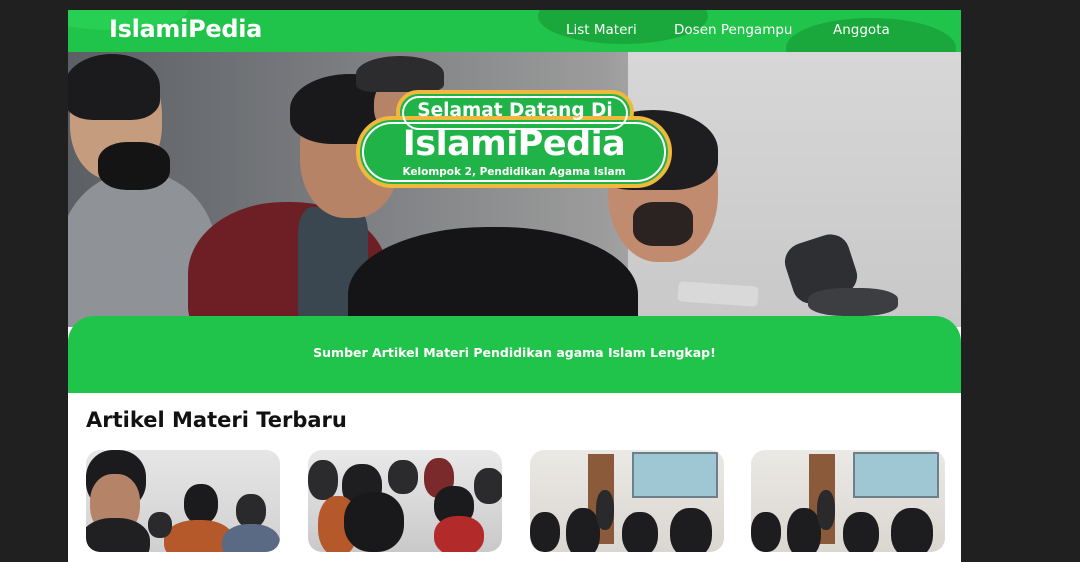 Image resolution: width=1080 pixels, height=562 pixels. Describe the element at coordinates (601, 30) in the screenshot. I see `nav-link-list-materi: List Materi` at that location.